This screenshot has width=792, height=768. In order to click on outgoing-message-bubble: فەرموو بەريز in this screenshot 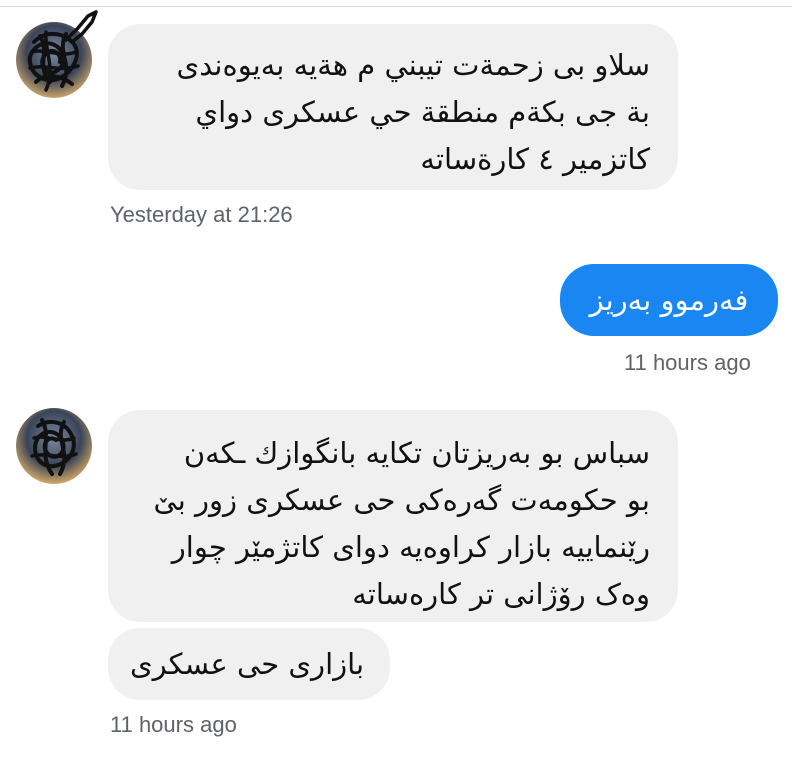, I will do `click(669, 300)`.